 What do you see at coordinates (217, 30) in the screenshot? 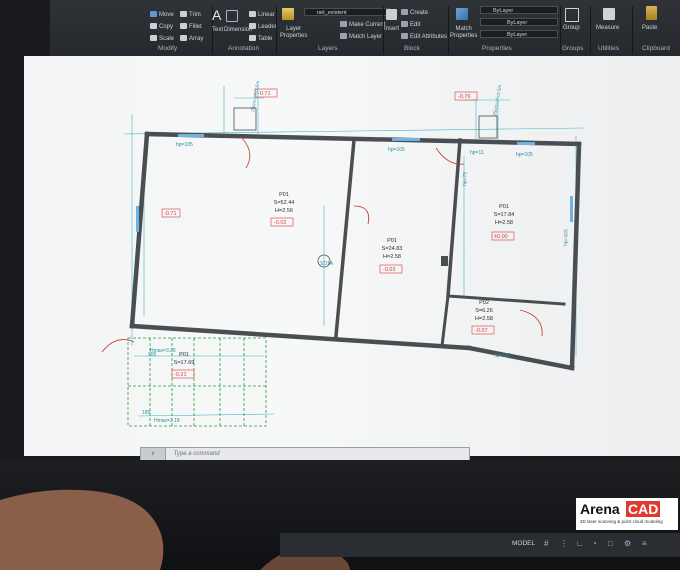
I see `text-button: Text` at bounding box center [217, 30].